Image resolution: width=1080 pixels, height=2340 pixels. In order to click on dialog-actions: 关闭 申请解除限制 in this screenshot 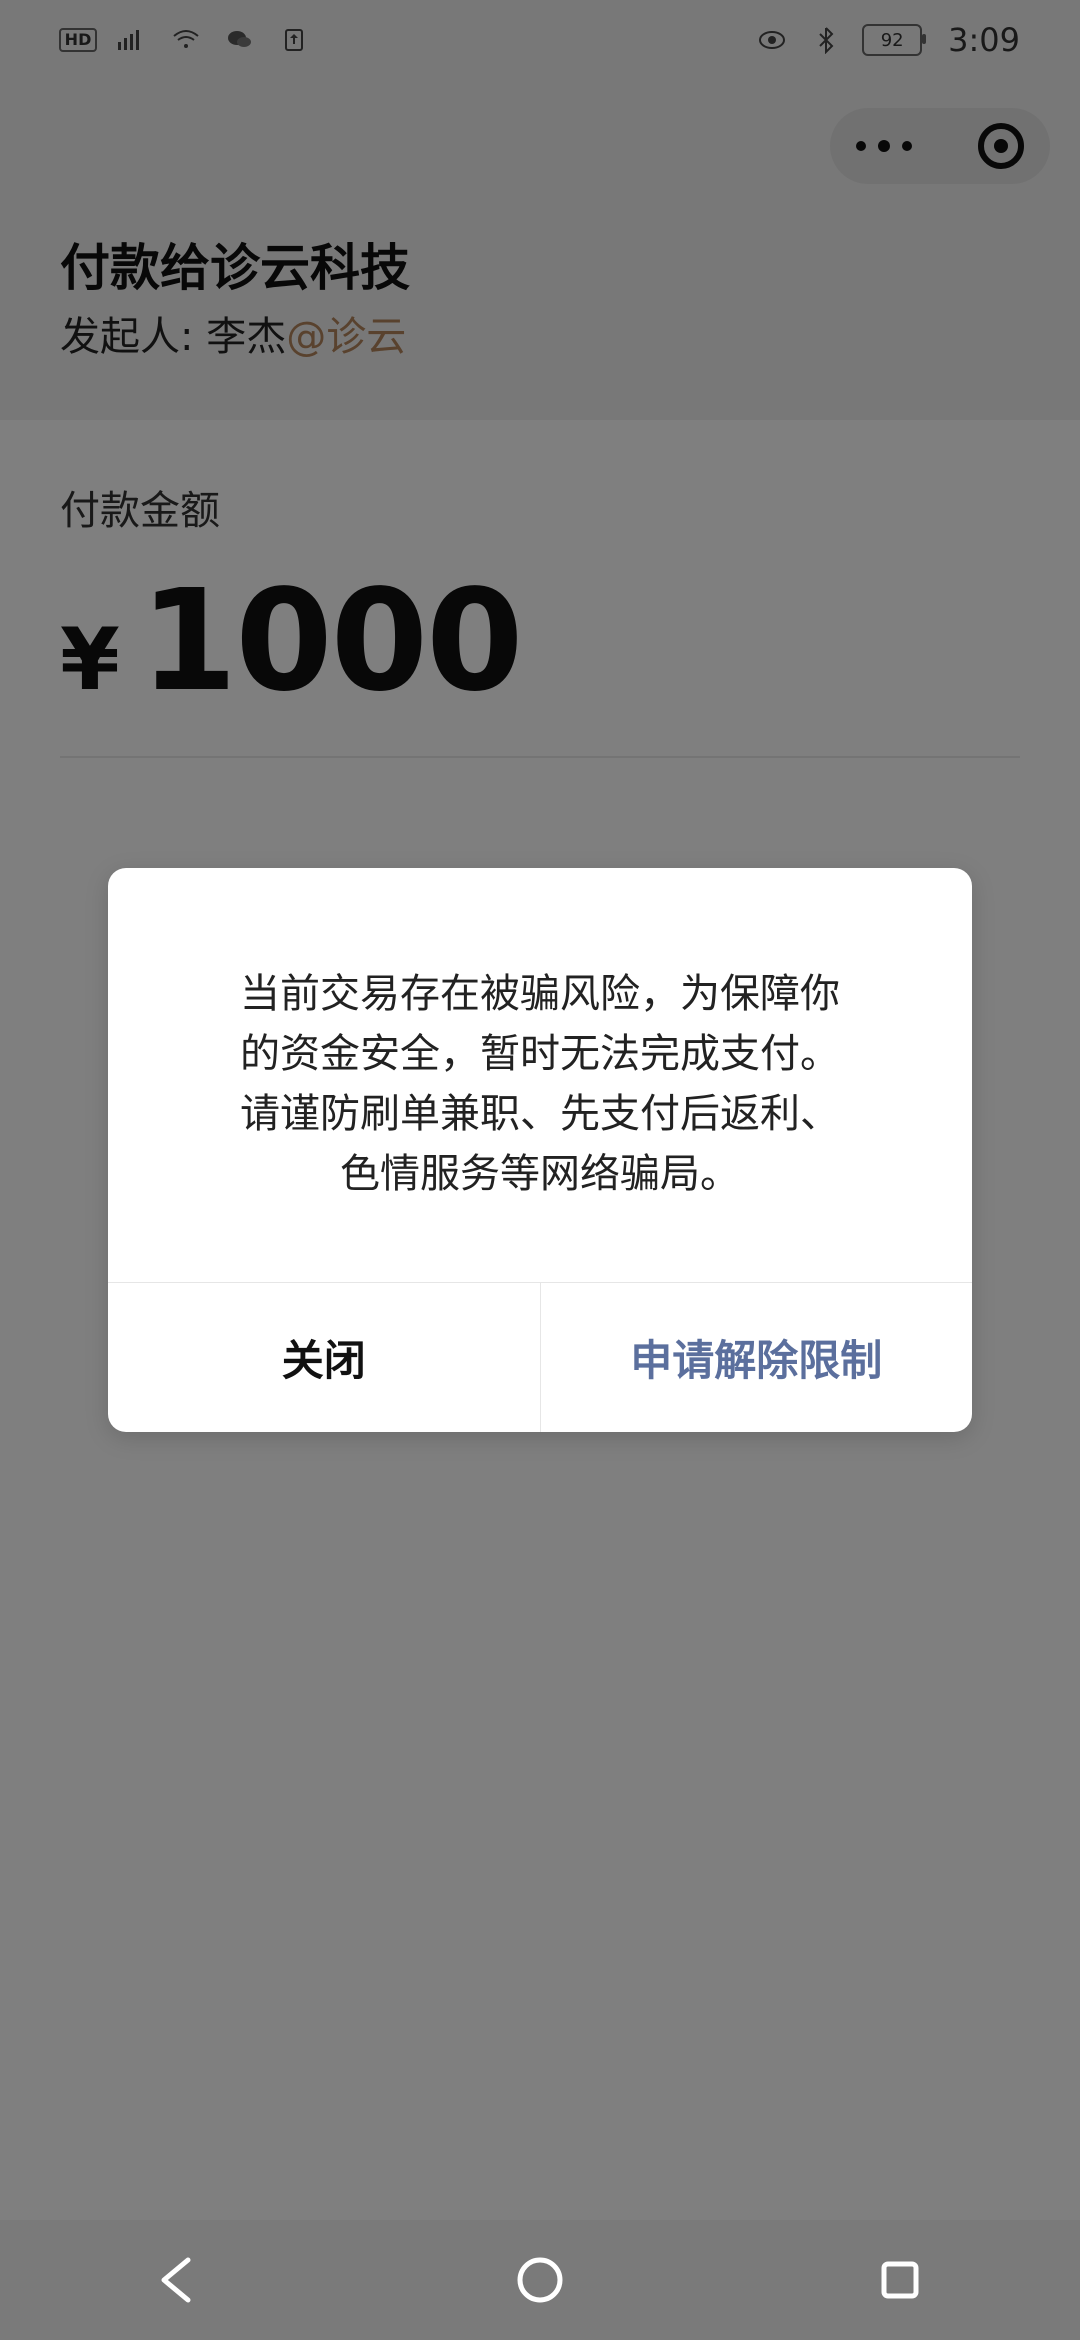, I will do `click(540, 1357)`.